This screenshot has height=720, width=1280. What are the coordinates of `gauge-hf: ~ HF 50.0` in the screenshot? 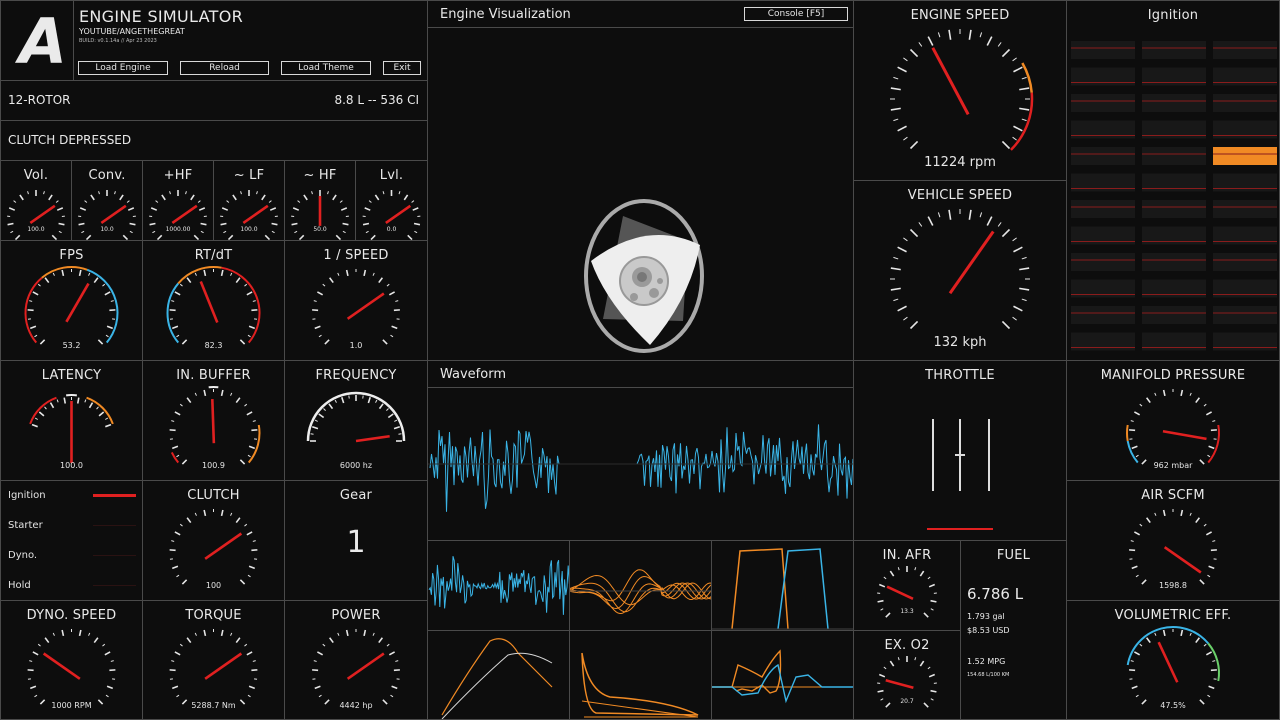 It's located at (320, 200).